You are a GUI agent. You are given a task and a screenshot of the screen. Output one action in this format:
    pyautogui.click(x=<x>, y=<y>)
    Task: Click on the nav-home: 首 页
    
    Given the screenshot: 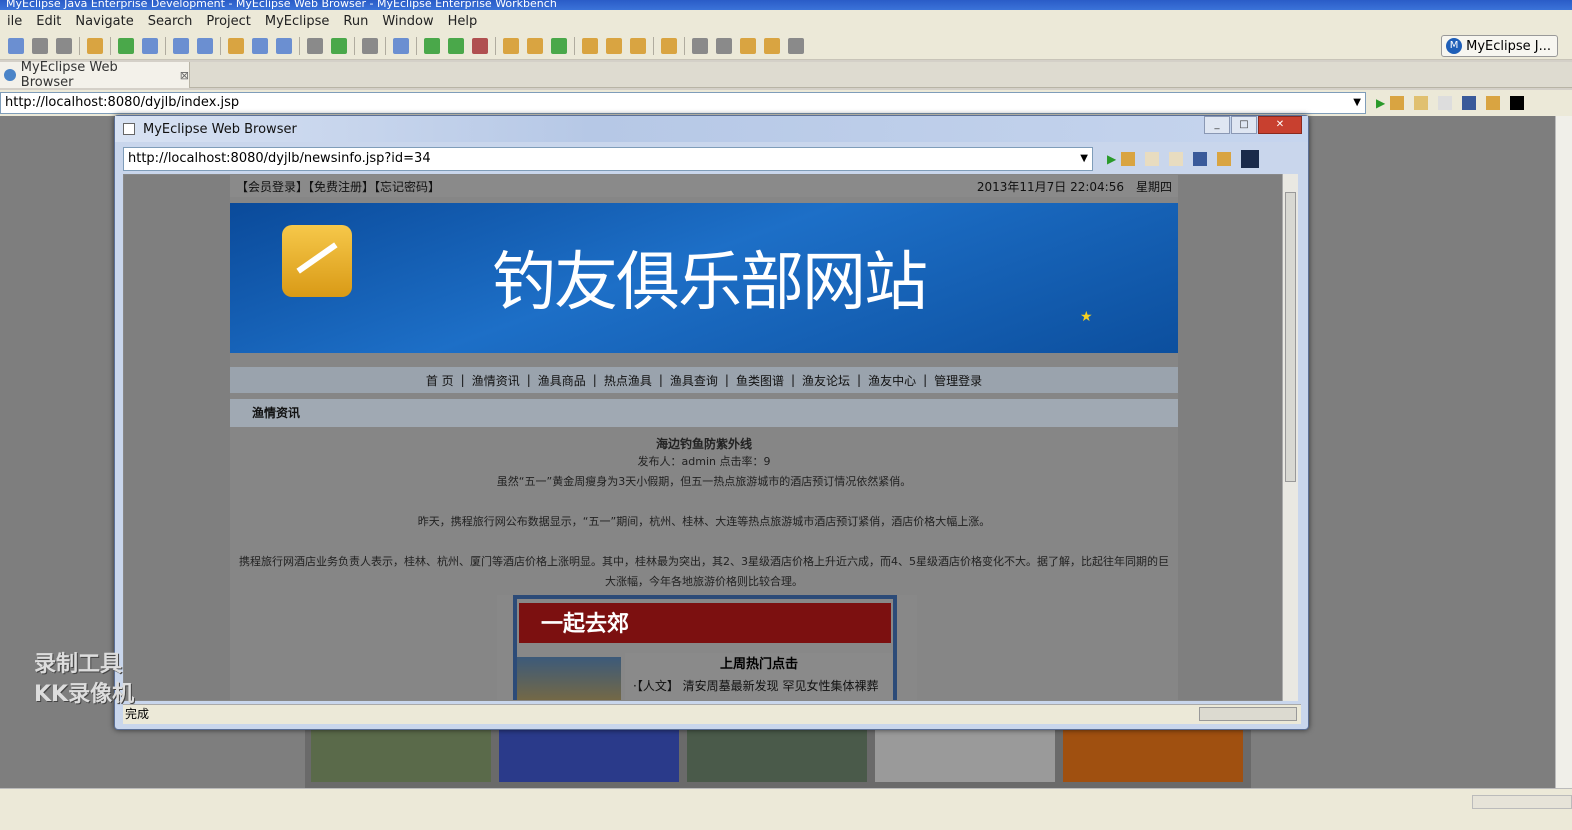 What is the action you would take?
    pyautogui.click(x=440, y=380)
    